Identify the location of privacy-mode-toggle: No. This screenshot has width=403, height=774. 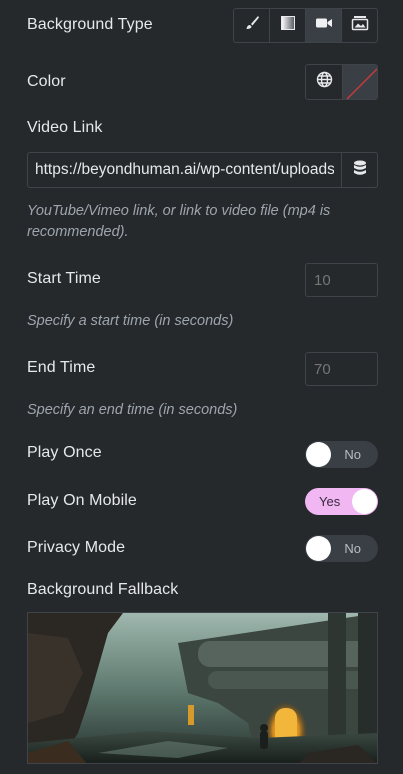
(341, 548).